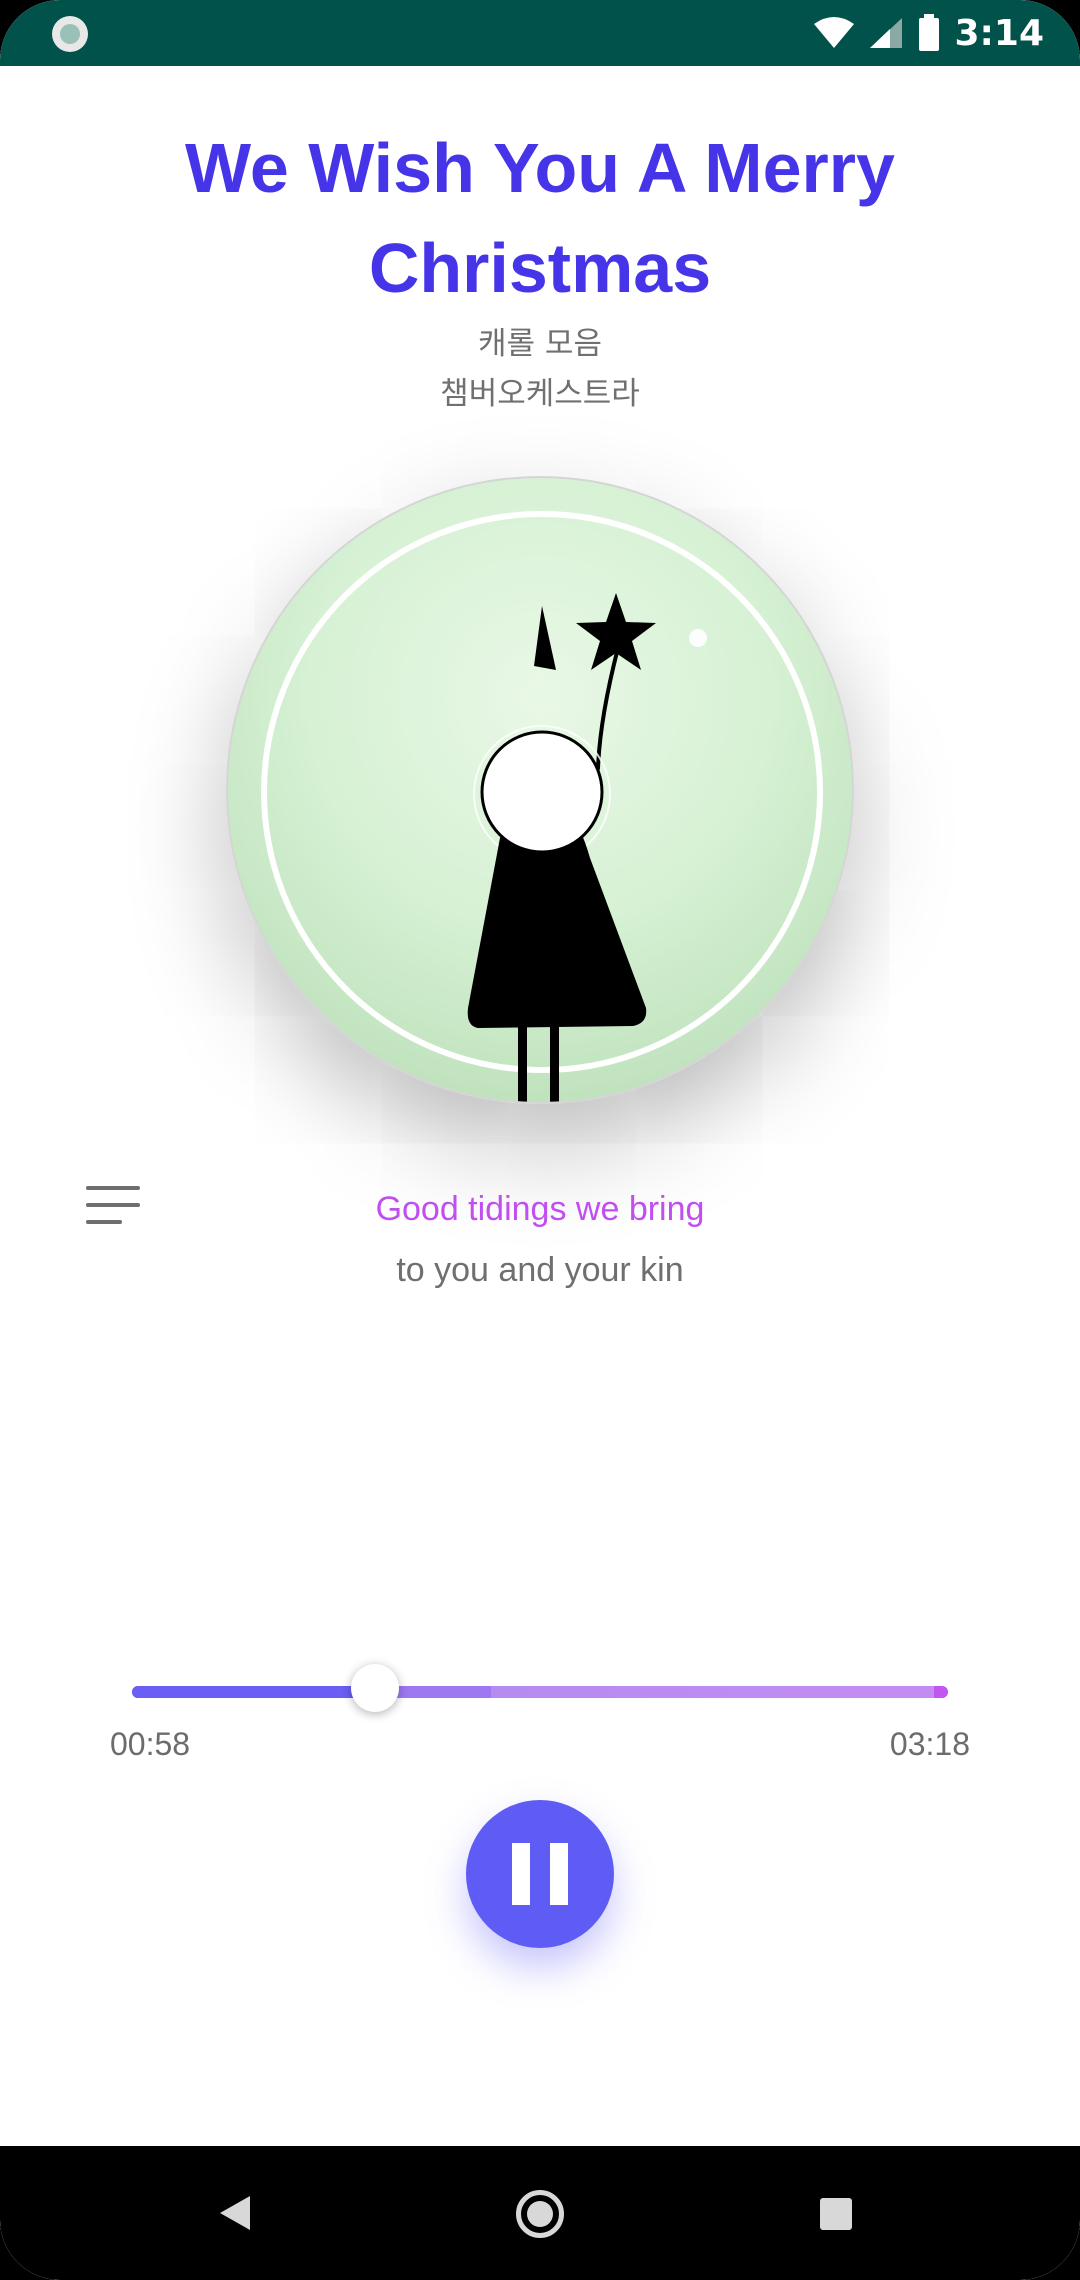 The height and width of the screenshot is (2280, 1080). I want to click on seek-end-cap, so click(941, 1692).